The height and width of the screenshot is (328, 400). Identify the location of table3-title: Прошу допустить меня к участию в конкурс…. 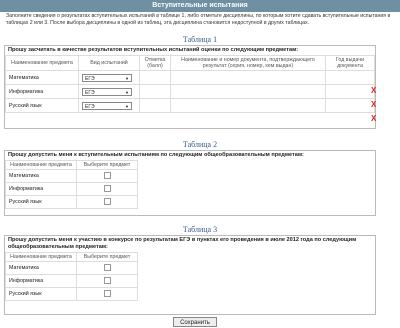
(182, 243).